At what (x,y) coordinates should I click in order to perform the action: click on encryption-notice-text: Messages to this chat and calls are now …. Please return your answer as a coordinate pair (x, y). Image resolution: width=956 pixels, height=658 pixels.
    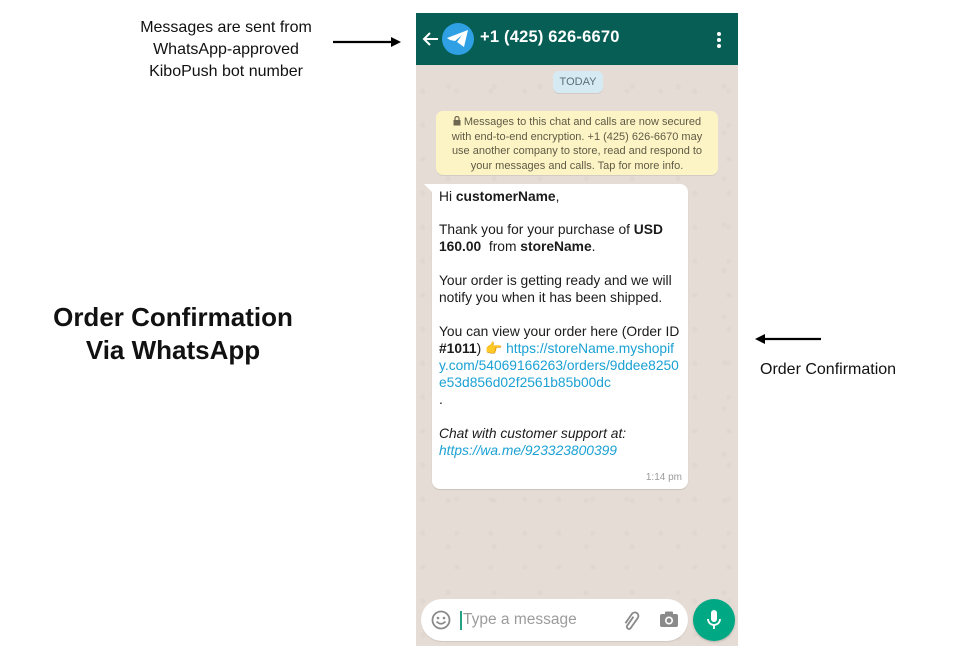
    Looking at the image, I should click on (577, 144).